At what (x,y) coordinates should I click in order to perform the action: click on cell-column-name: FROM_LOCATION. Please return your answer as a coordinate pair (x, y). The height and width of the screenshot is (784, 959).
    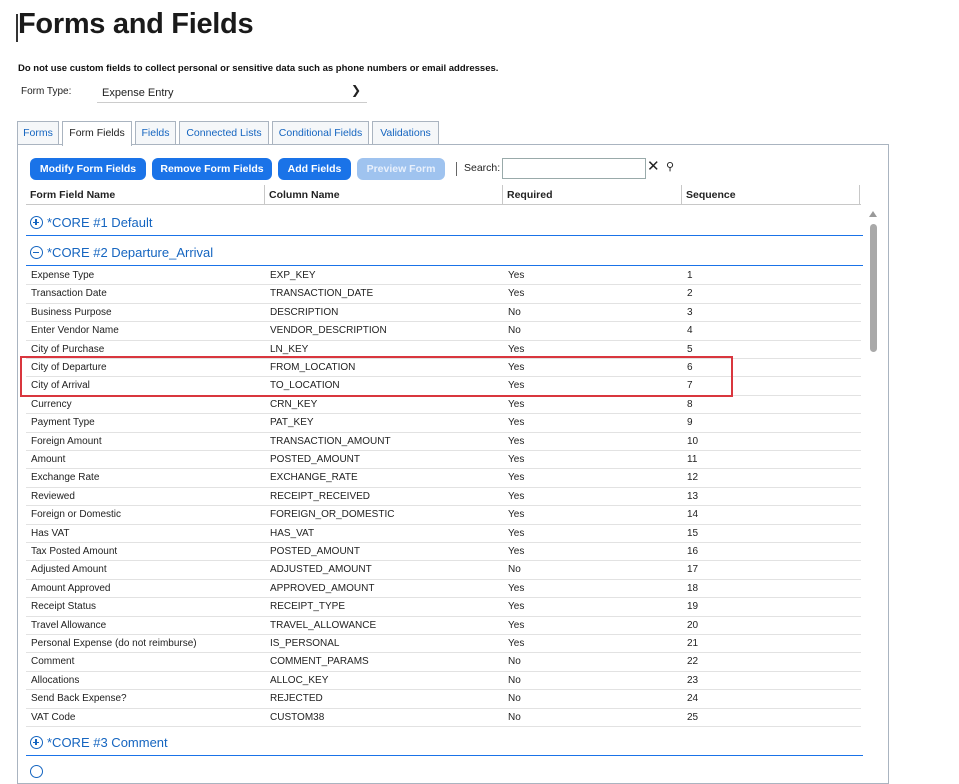
    Looking at the image, I should click on (313, 367).